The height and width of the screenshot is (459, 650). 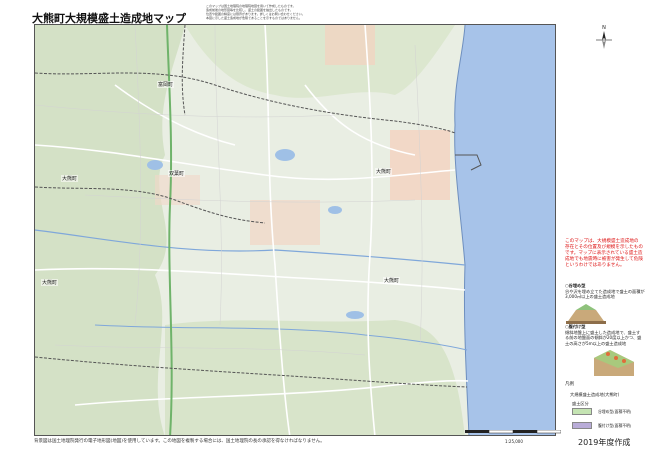 I want to click on svg-text: N, so click(x=604, y=28).